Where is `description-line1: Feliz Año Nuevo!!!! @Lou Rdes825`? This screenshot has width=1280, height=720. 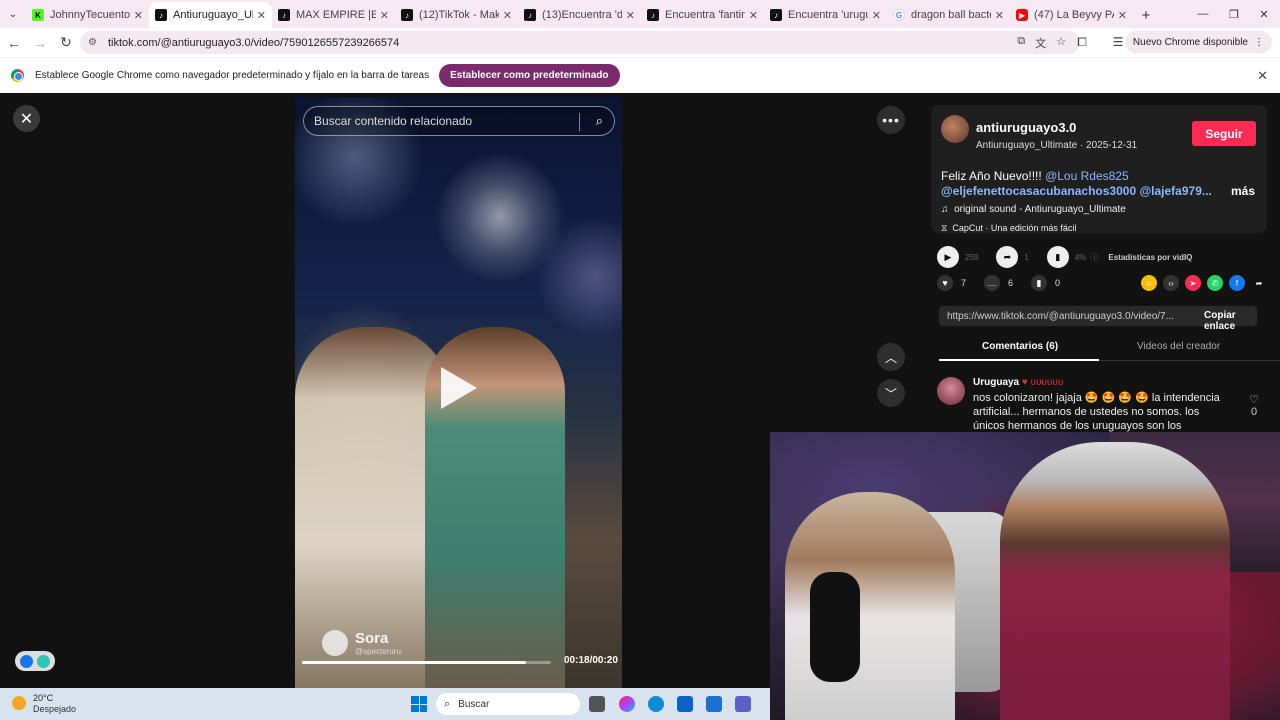
description-line1: Feliz Año Nuevo!!!! @Lou Rdes825 is located at coordinates (1035, 176).